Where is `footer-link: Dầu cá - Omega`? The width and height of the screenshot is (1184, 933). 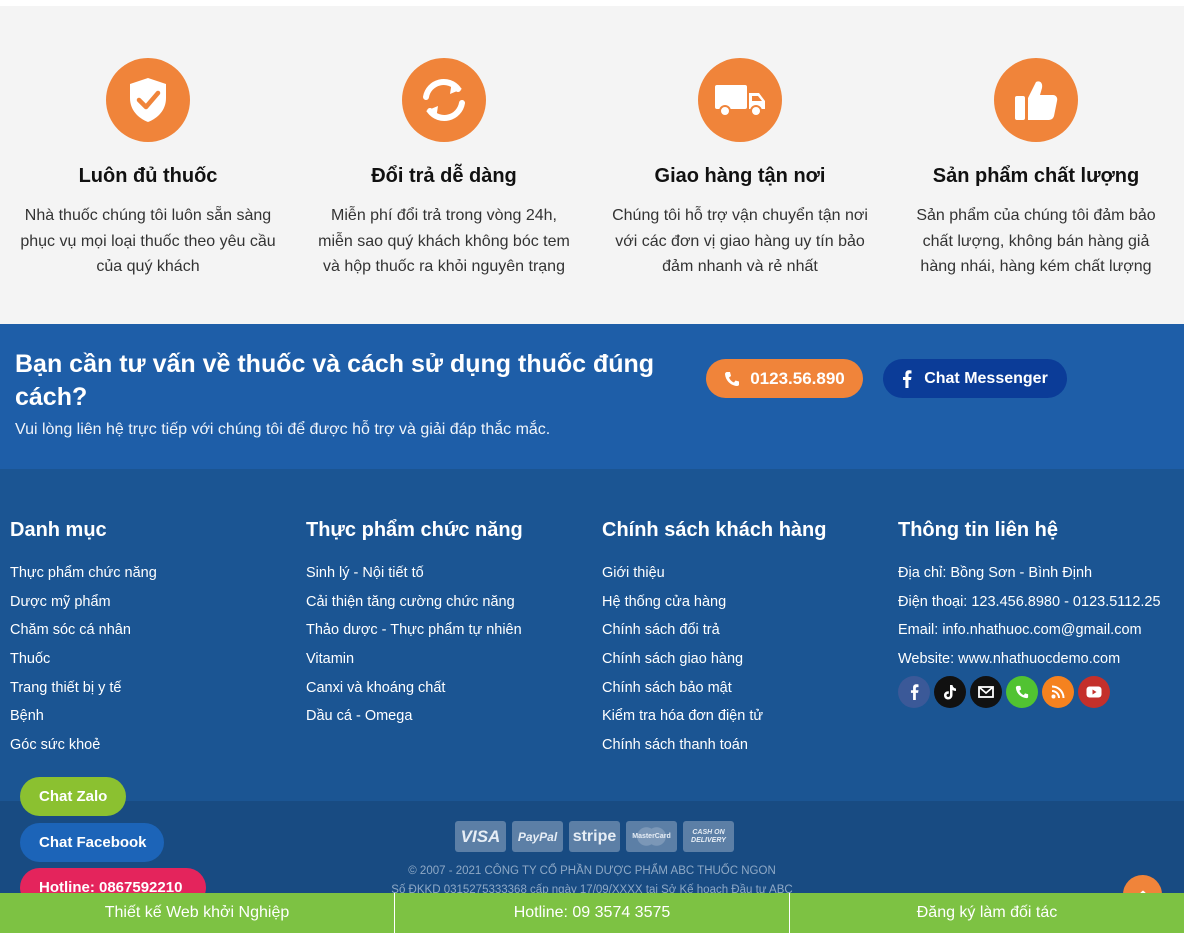
footer-link: Dầu cá - Omega is located at coordinates (454, 716).